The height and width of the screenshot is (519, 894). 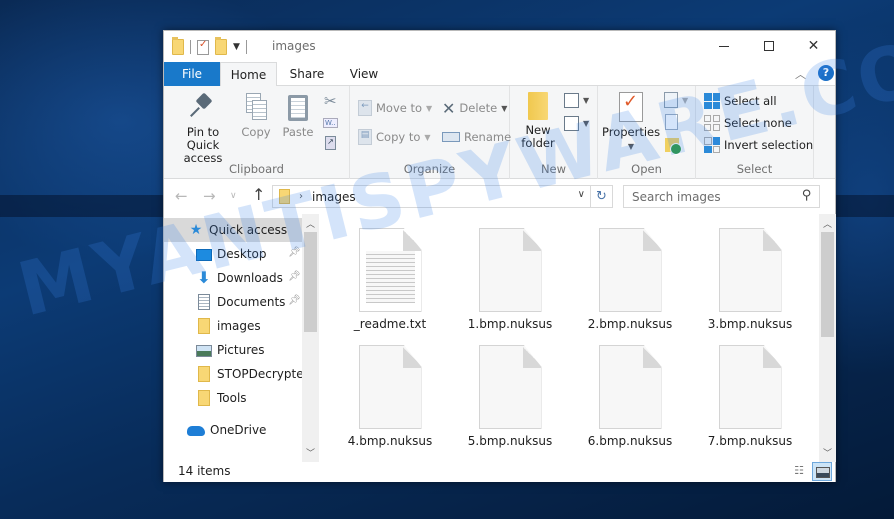 I want to click on star-icon: ★, so click(x=196, y=230).